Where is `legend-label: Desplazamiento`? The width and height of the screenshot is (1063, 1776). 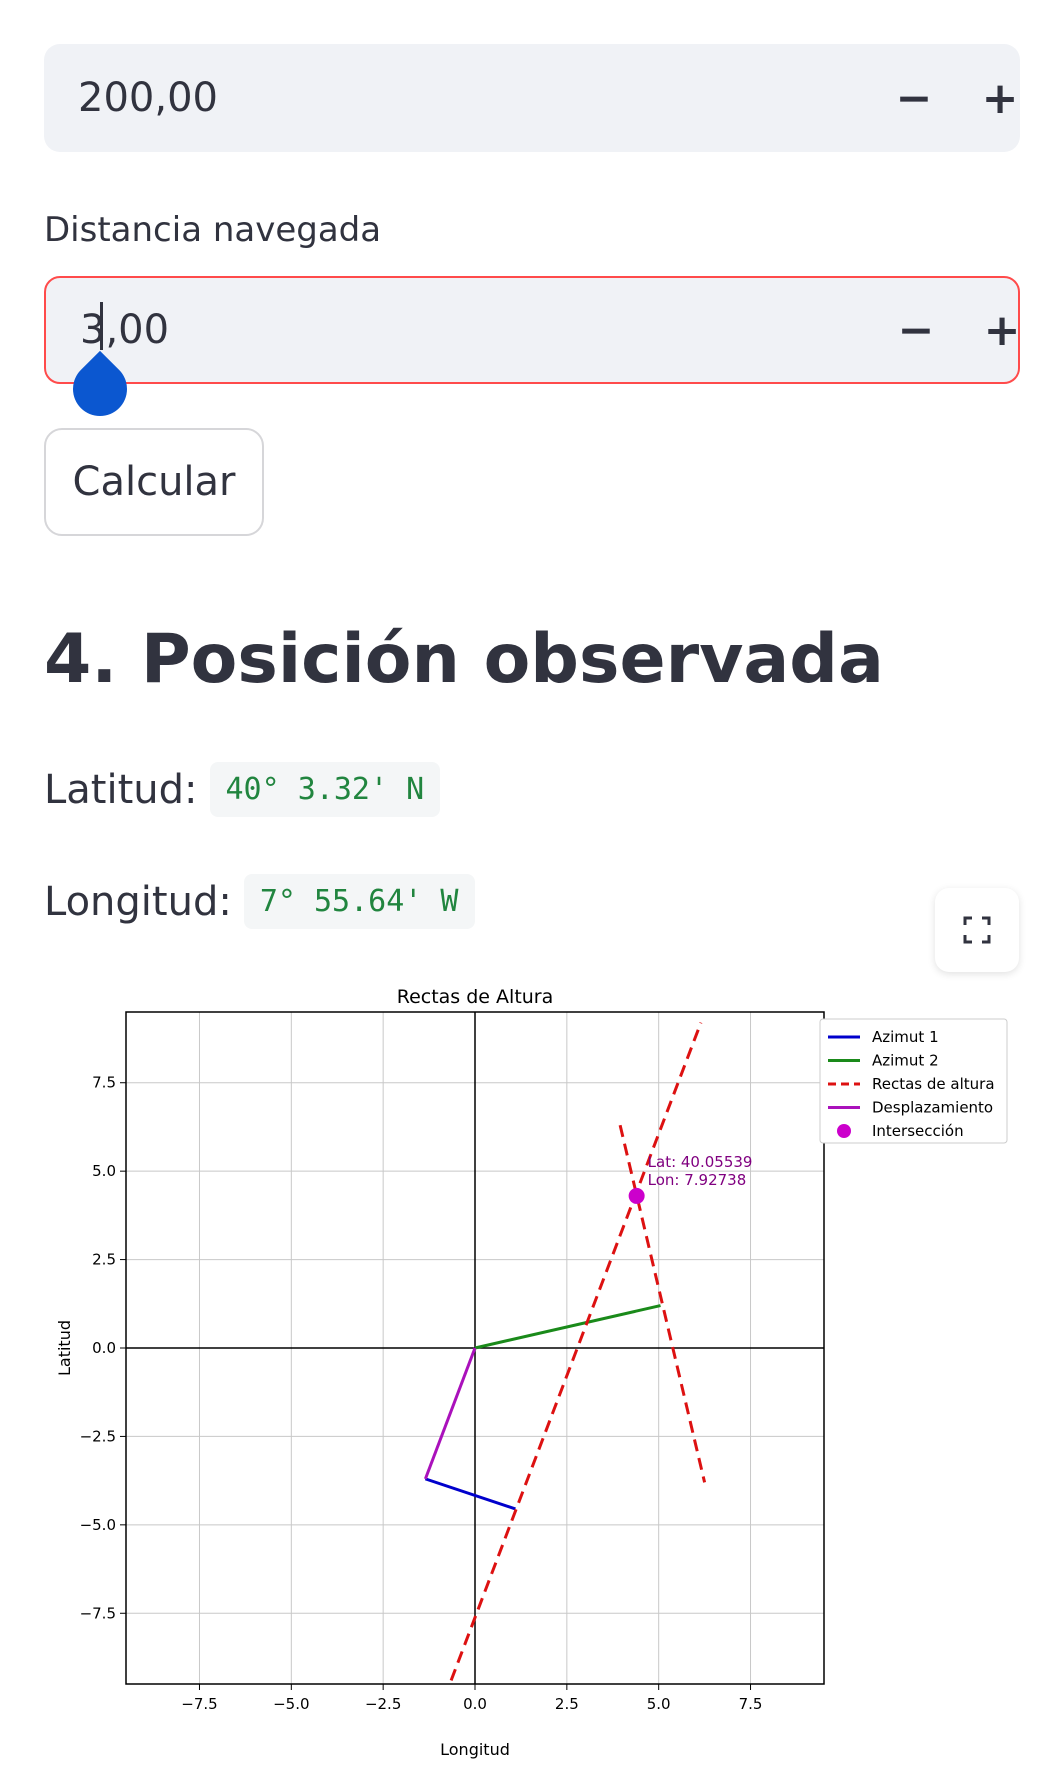 legend-label: Desplazamiento is located at coordinates (932, 1108).